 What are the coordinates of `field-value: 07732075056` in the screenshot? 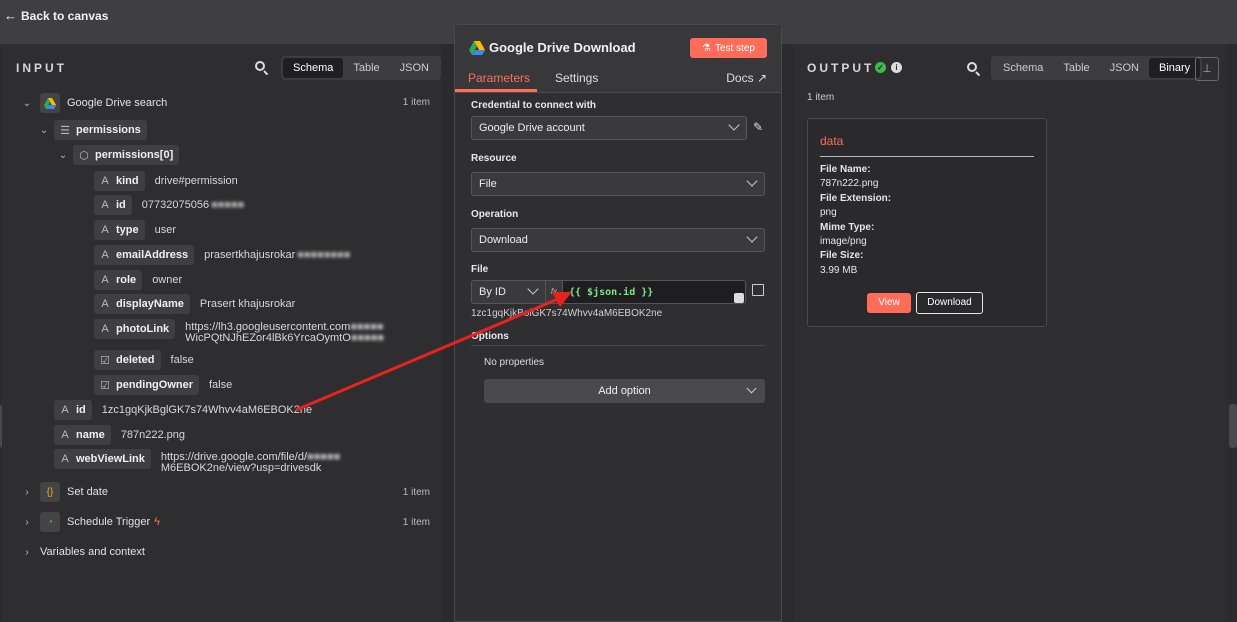 It's located at (175, 205).